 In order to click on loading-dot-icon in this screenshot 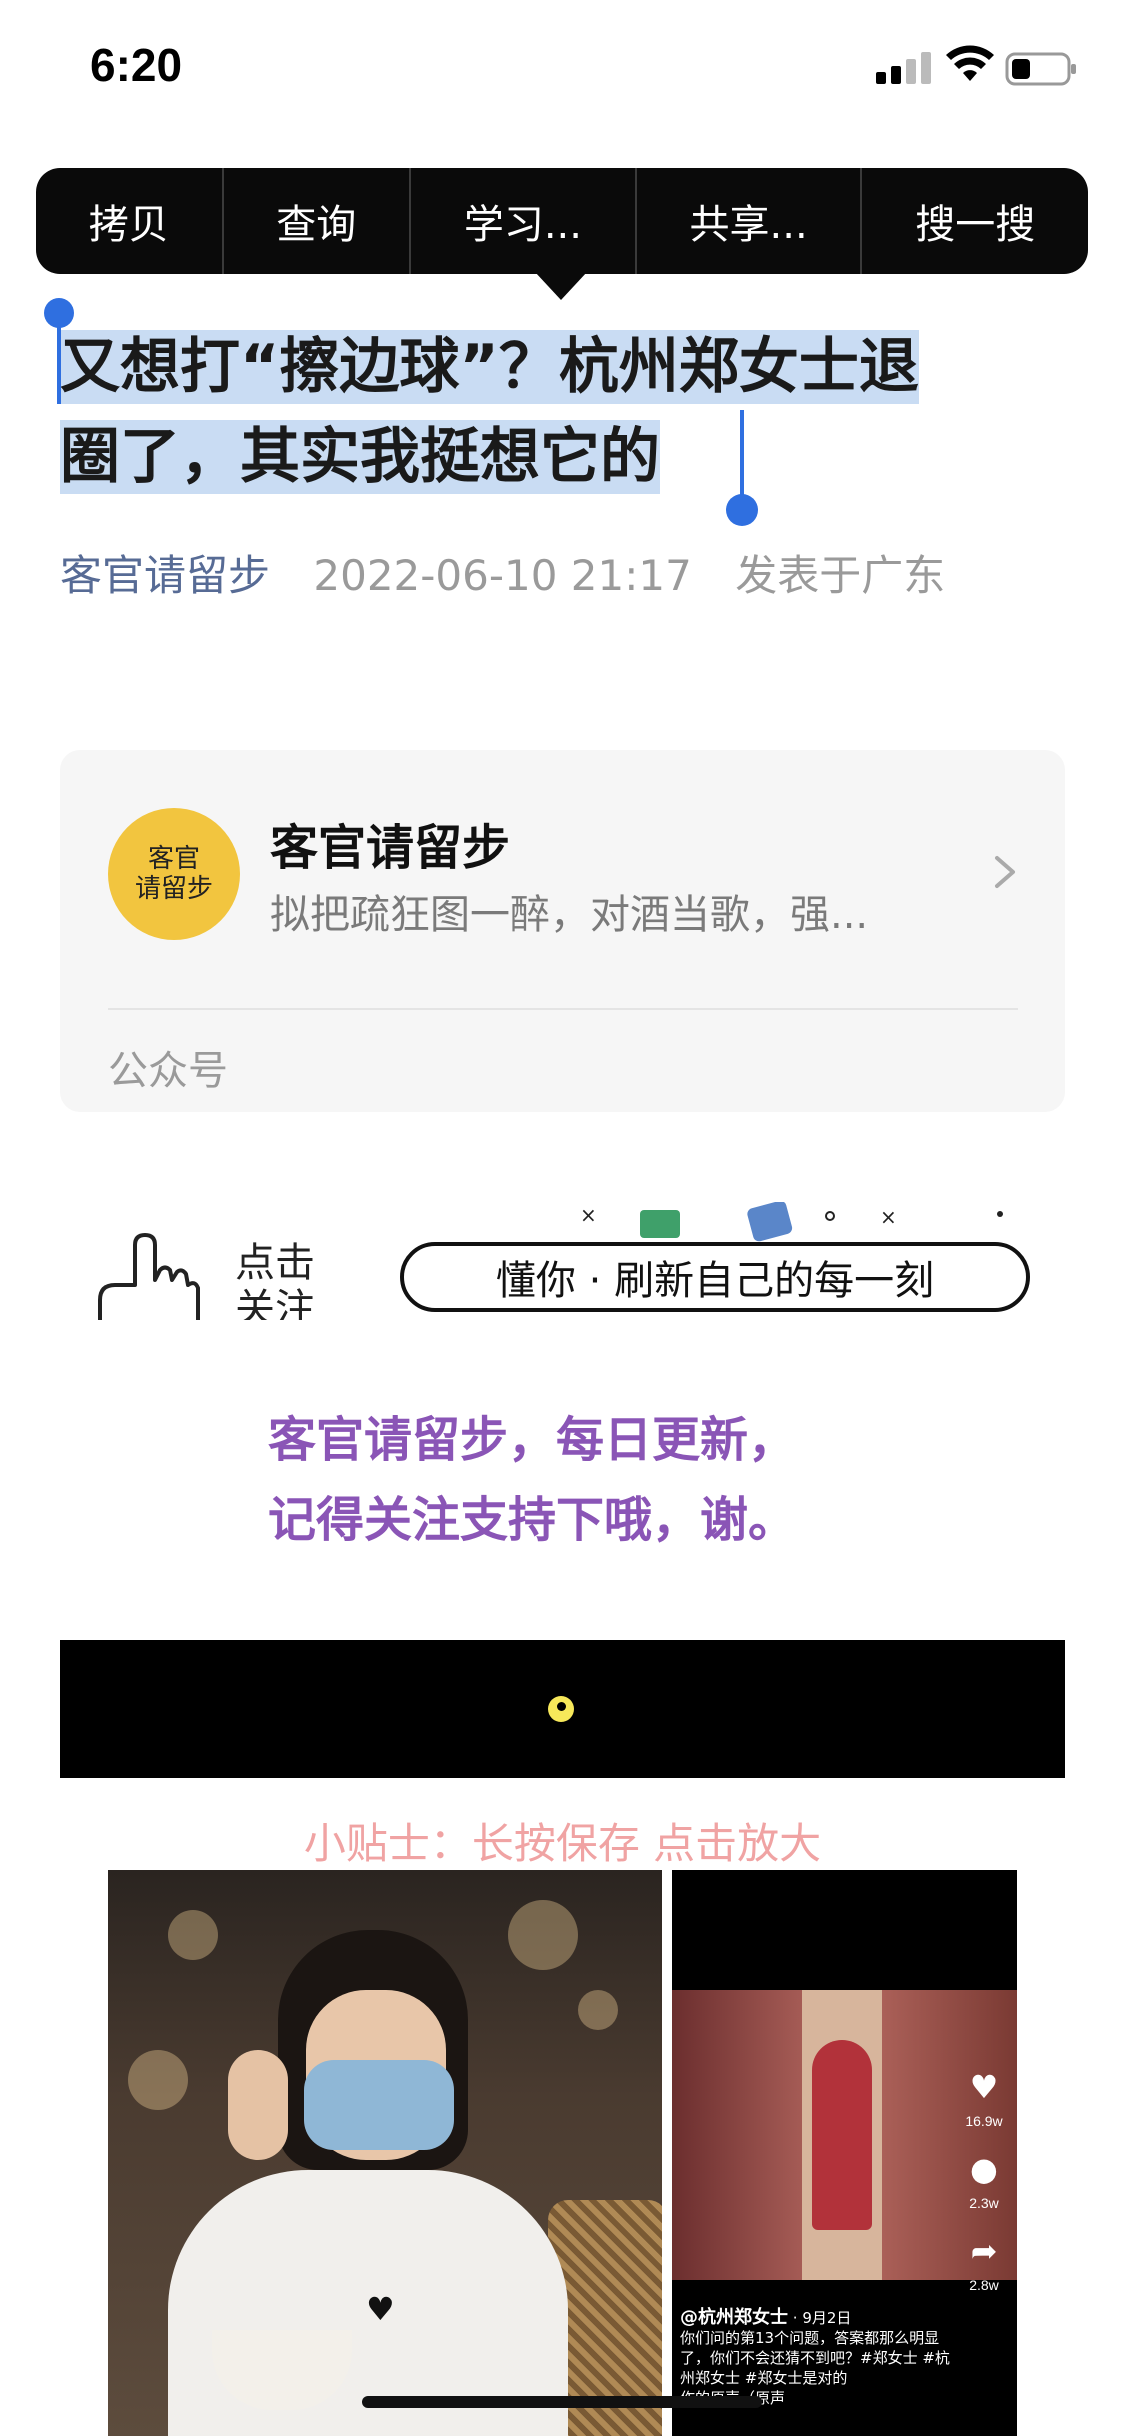, I will do `click(561, 1709)`.